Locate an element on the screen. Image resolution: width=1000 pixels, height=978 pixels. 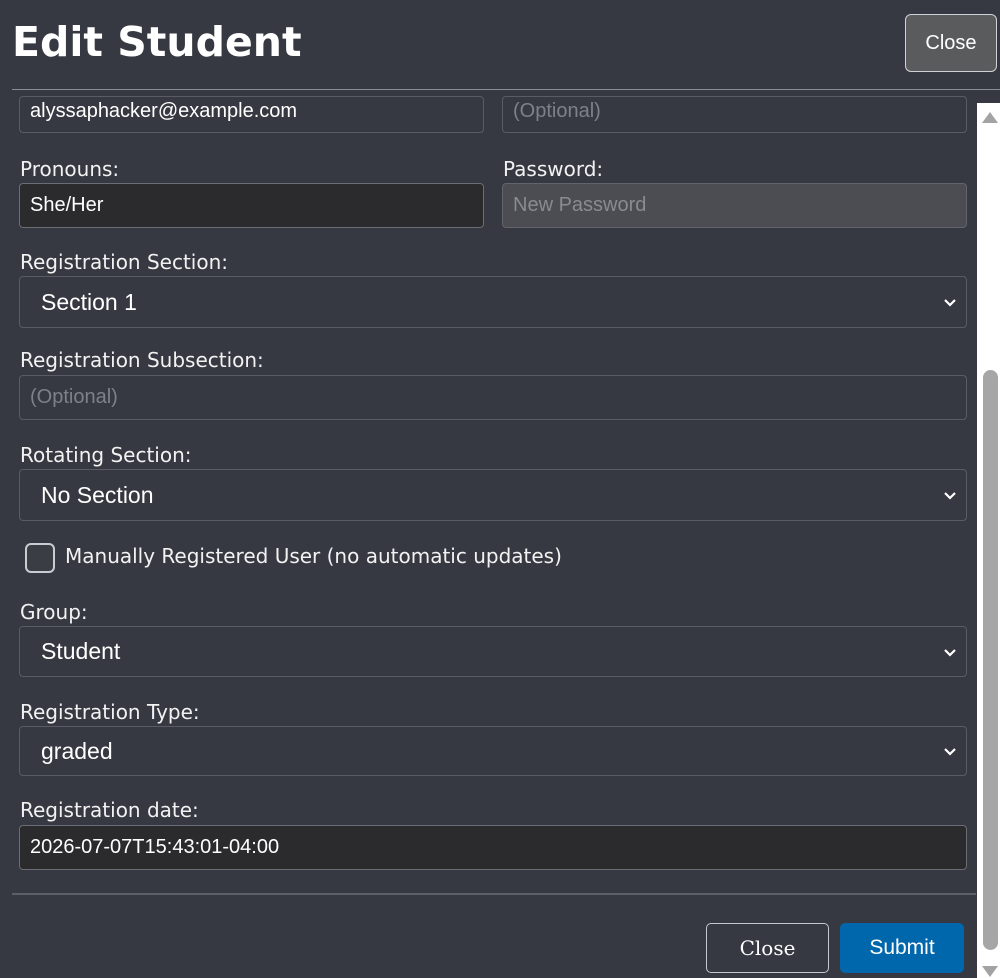
rotating-section-value: No Section is located at coordinates (97, 494).